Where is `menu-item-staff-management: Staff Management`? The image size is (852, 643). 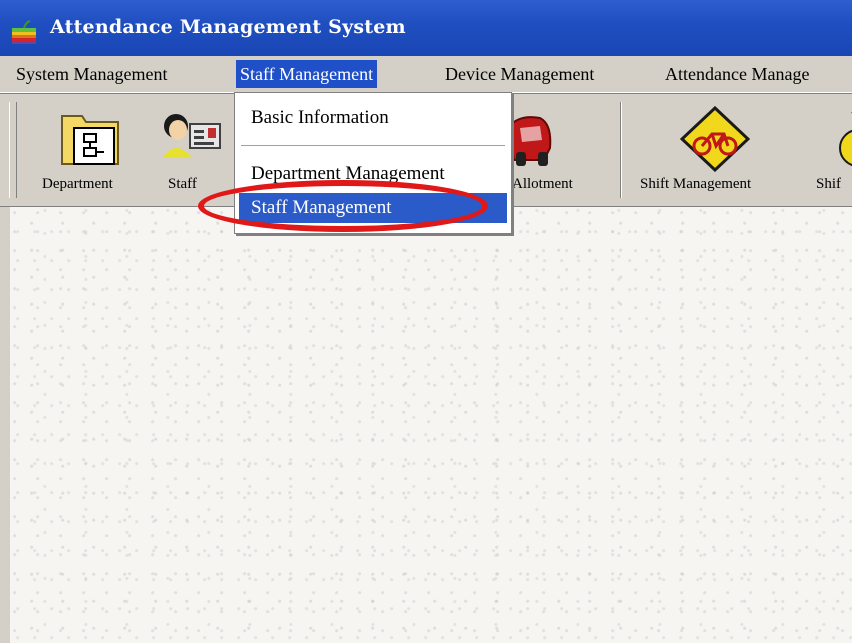 menu-item-staff-management: Staff Management is located at coordinates (373, 208).